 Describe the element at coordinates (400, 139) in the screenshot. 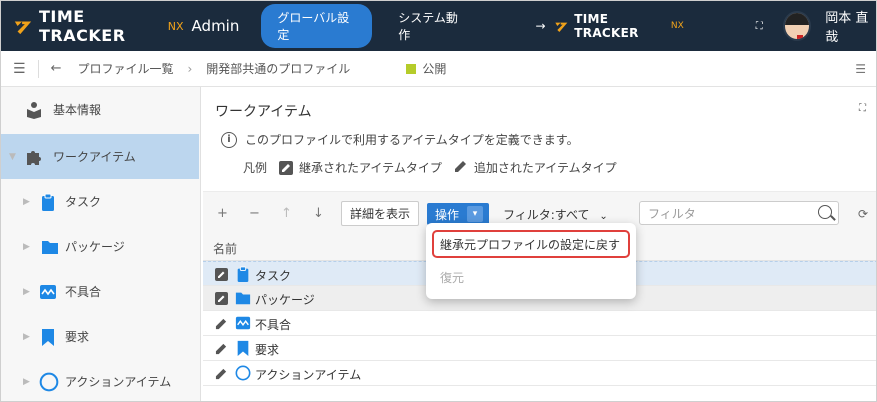

I see `info-message: i このプロファイルで利用するアイテムタイプを定義できます。` at that location.